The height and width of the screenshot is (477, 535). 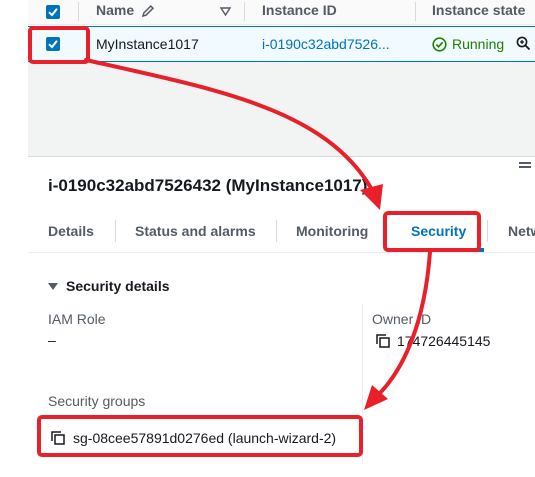 What do you see at coordinates (115, 10) in the screenshot?
I see `column-header-name: Name` at bounding box center [115, 10].